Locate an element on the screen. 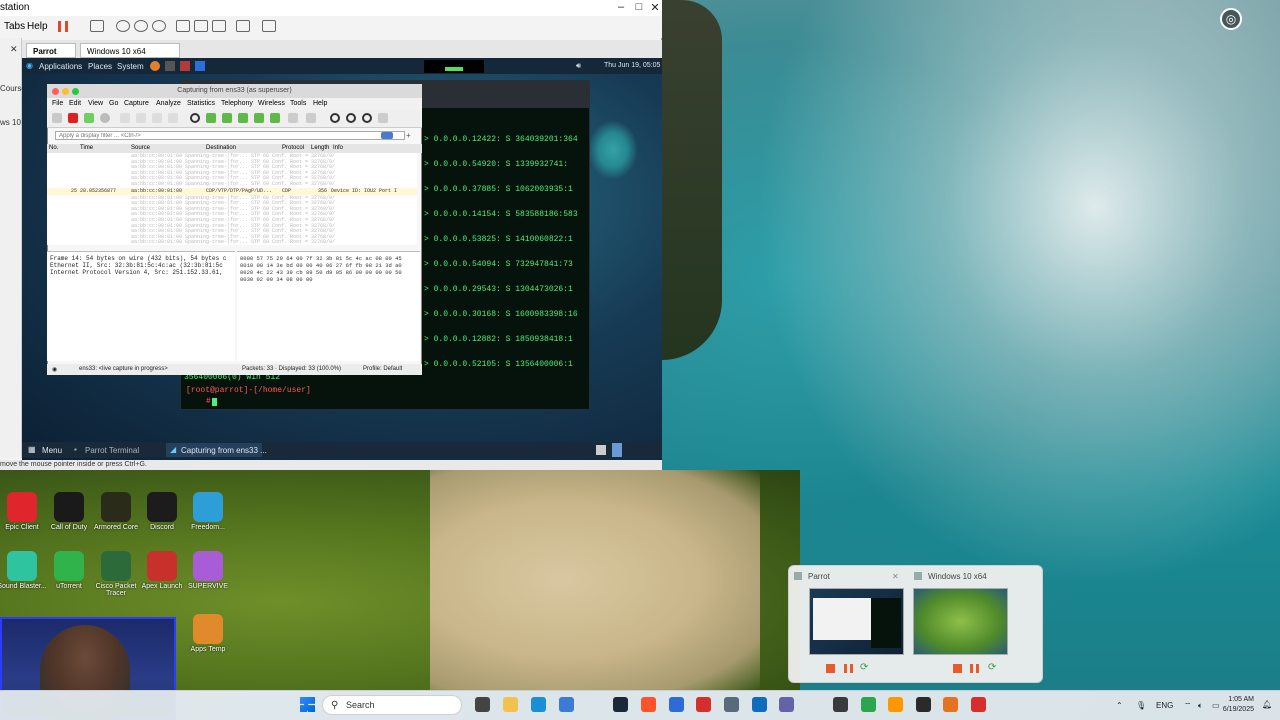 The image size is (1280, 720). browser-icon is located at coordinates (676, 704).